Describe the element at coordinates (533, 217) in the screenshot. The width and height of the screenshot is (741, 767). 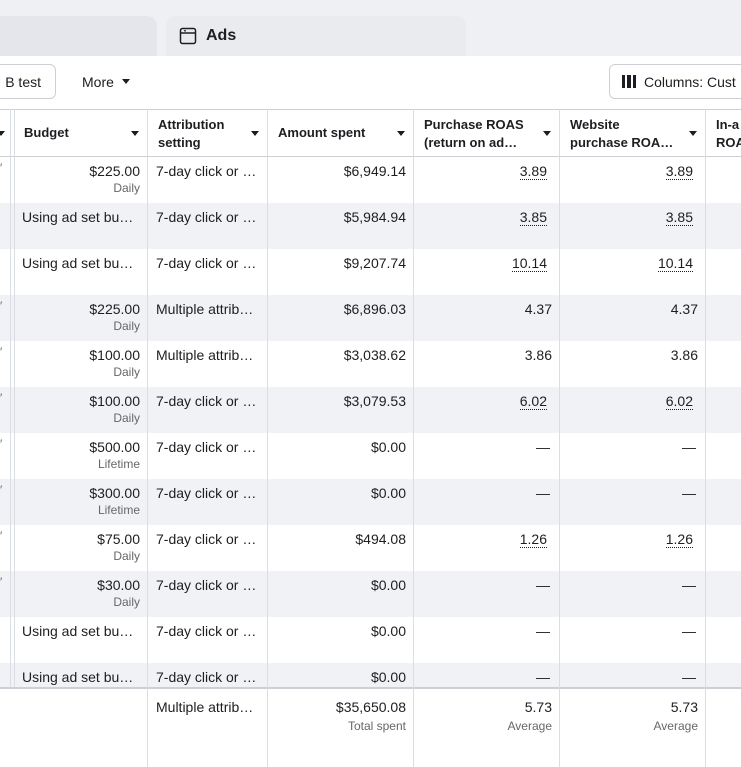
I see `purchase-roas-value: 3.85` at that location.